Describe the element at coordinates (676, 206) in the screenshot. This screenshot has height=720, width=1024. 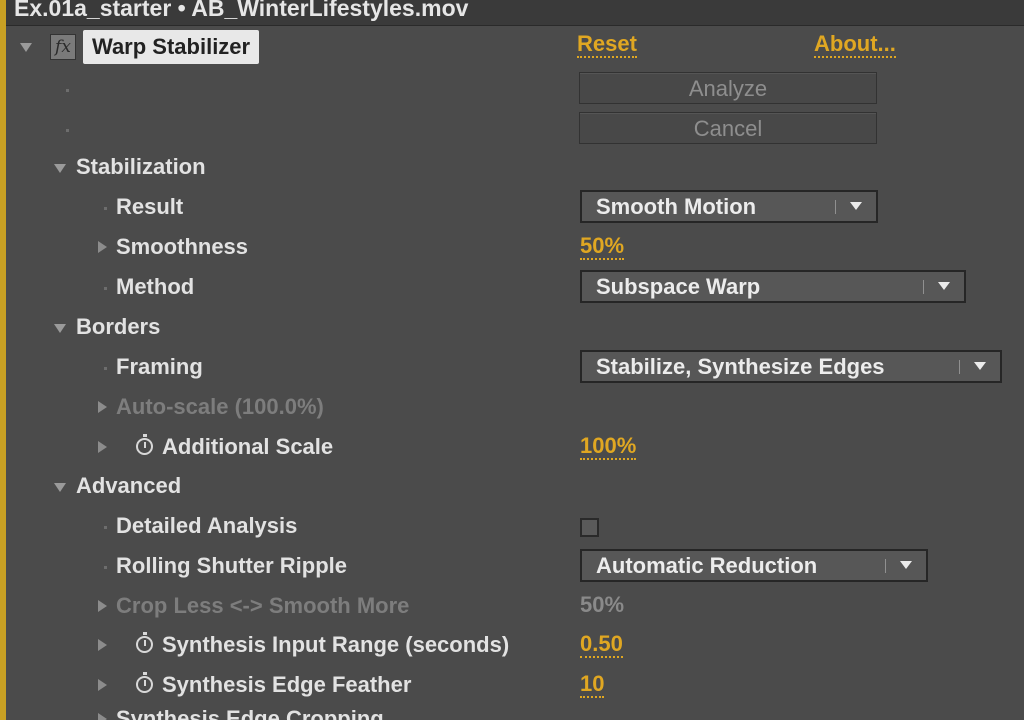
I see `dropdown-value: Smooth Motion` at that location.